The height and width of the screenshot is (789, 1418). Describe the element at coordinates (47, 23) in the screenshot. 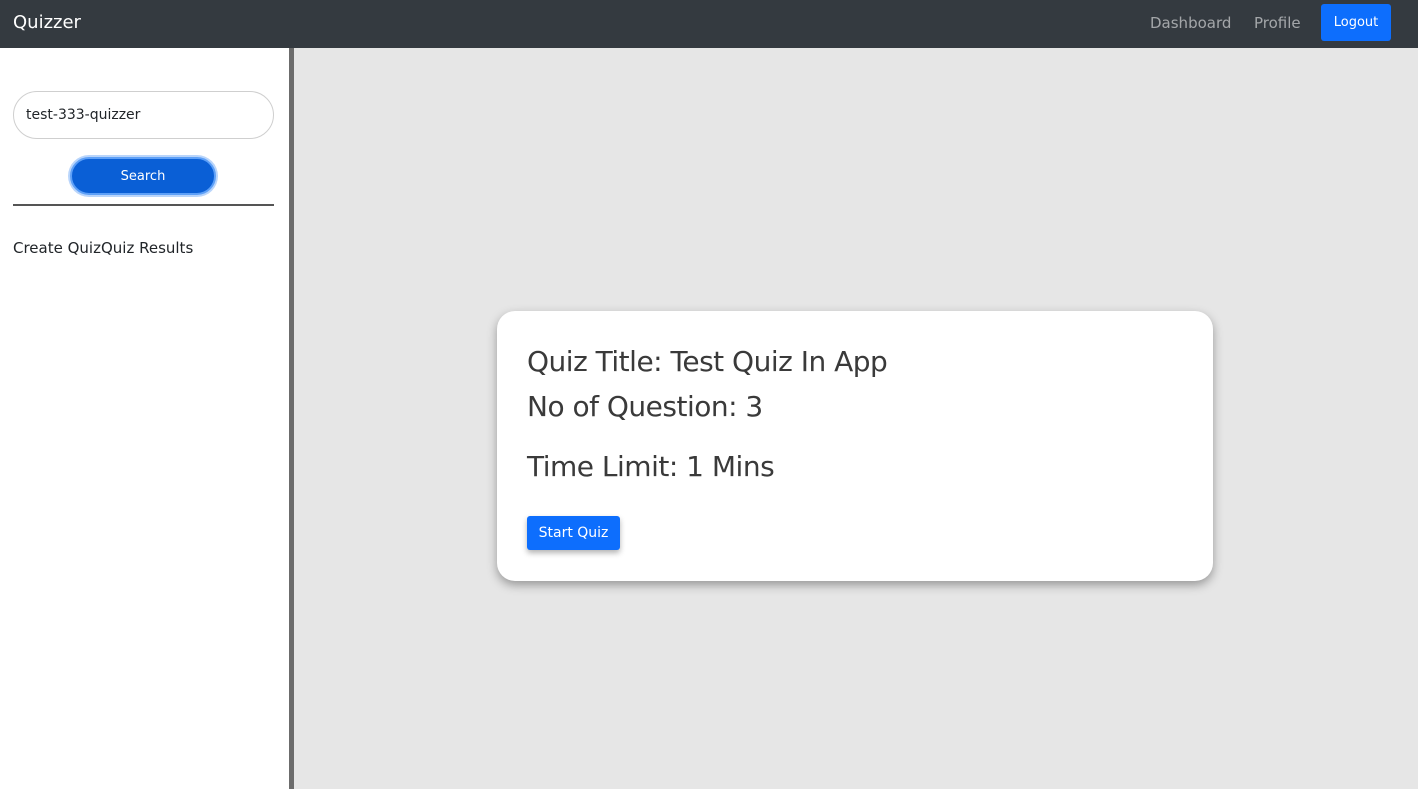

I see `app-brand: Quizzer` at that location.